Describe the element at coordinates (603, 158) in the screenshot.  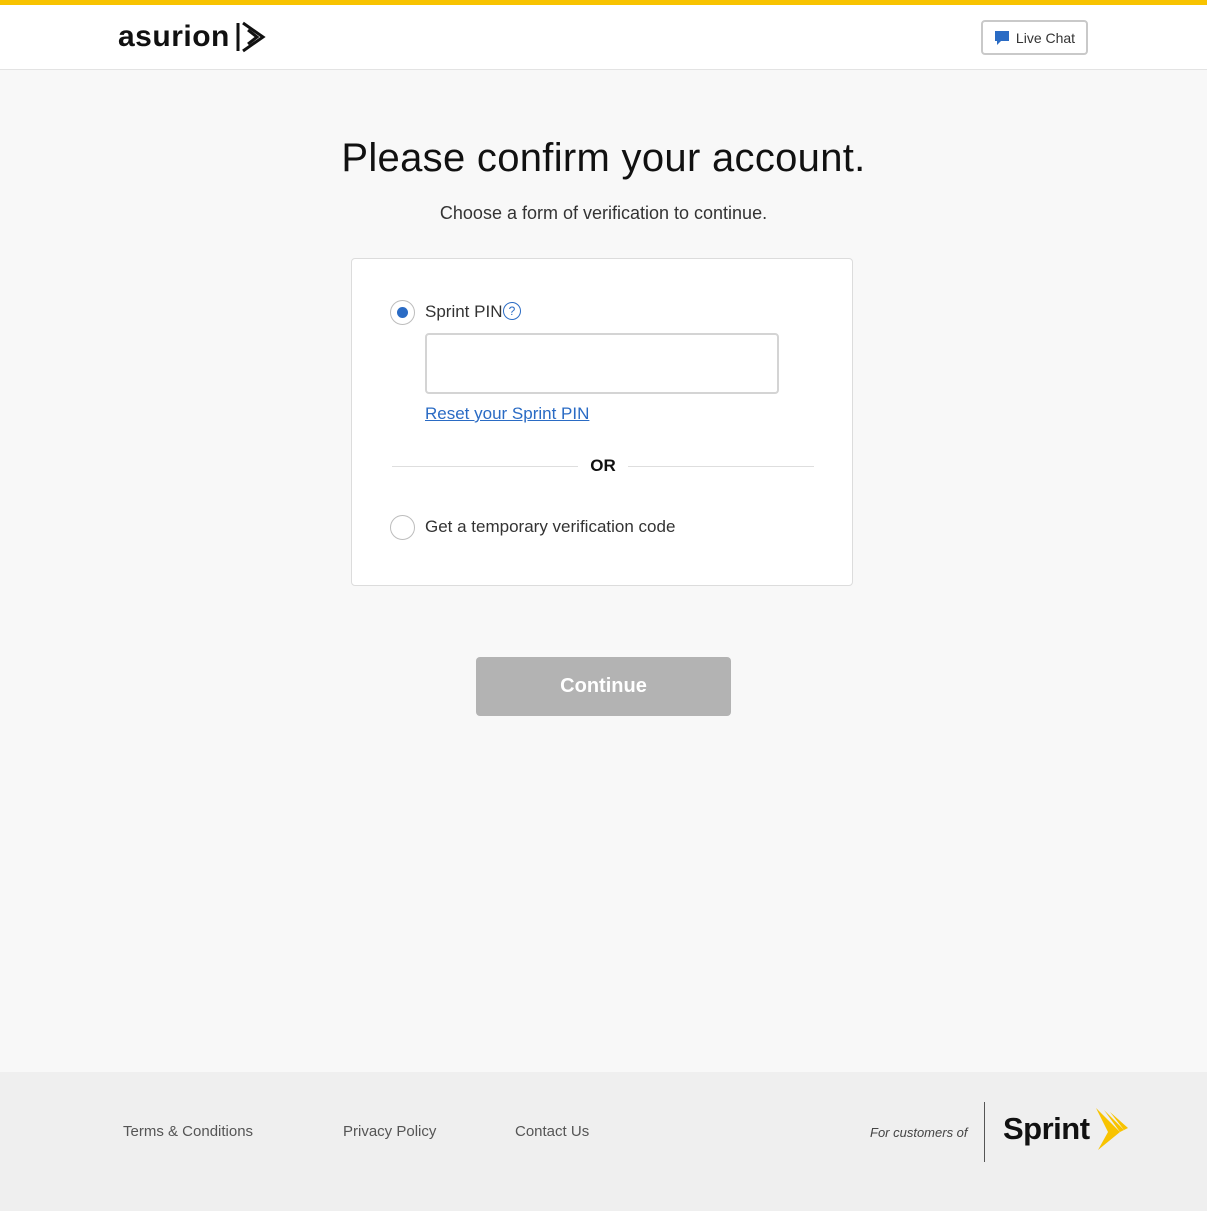
I see `page-title: Please confirm your account.` at that location.